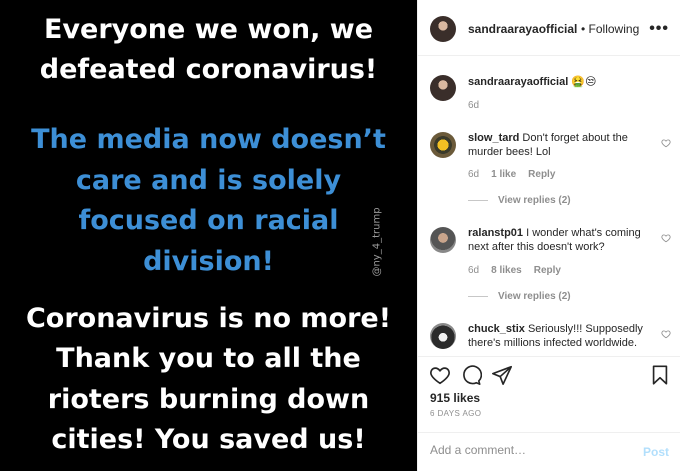 This screenshot has height=471, width=680. Describe the element at coordinates (584, 82) in the screenshot. I see `caption-emoji: 🤮😒` at that location.